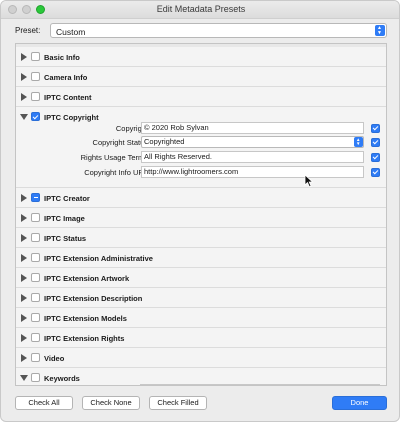  Describe the element at coordinates (201, 298) in the screenshot. I see `section-iptc-extension-description: IPTC Extension Description` at that location.